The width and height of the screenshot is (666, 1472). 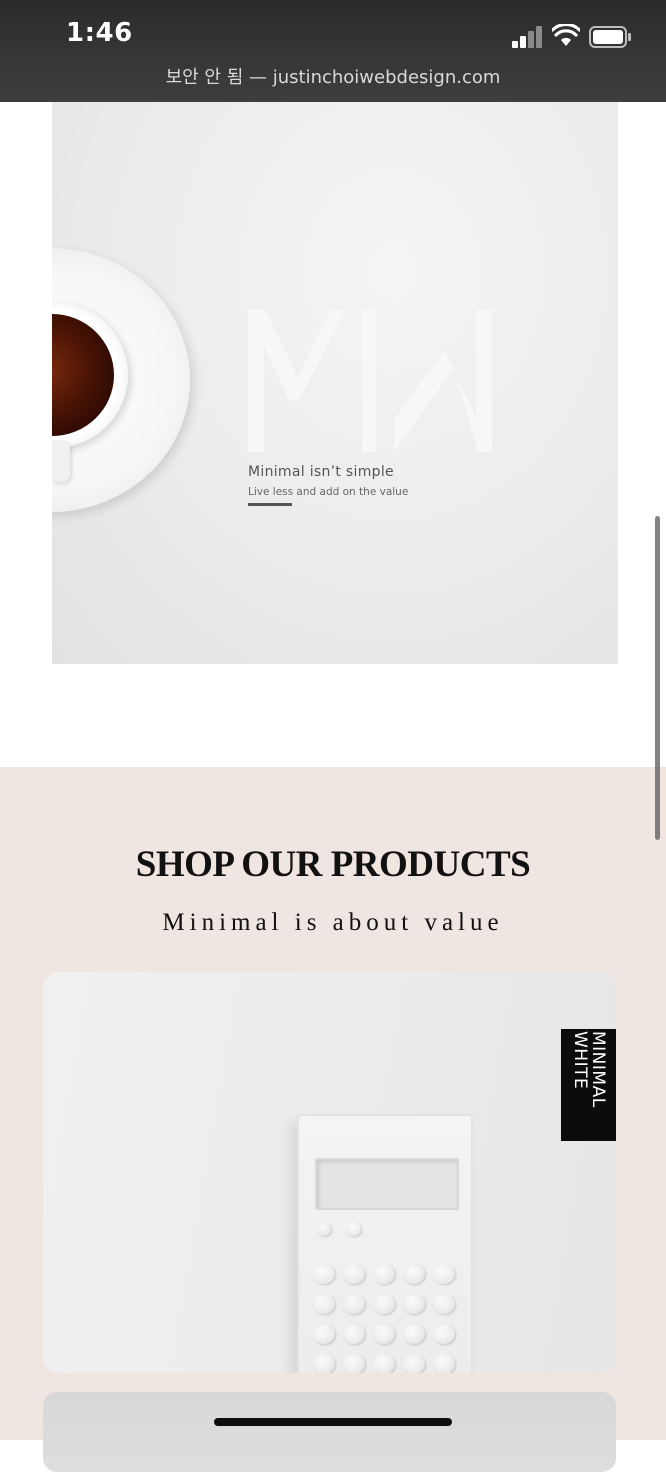 I want to click on clock: 1:46, so click(x=99, y=33).